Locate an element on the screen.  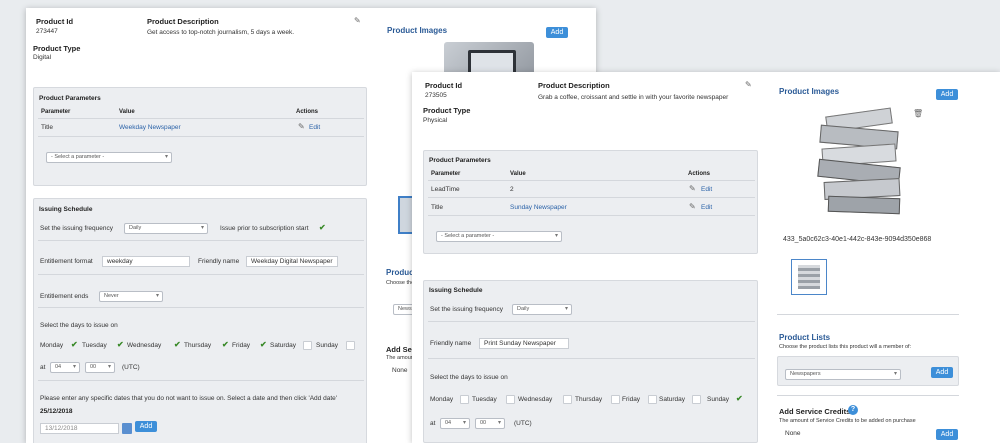
date-input: 13/12/2018 is located at coordinates (79, 428).